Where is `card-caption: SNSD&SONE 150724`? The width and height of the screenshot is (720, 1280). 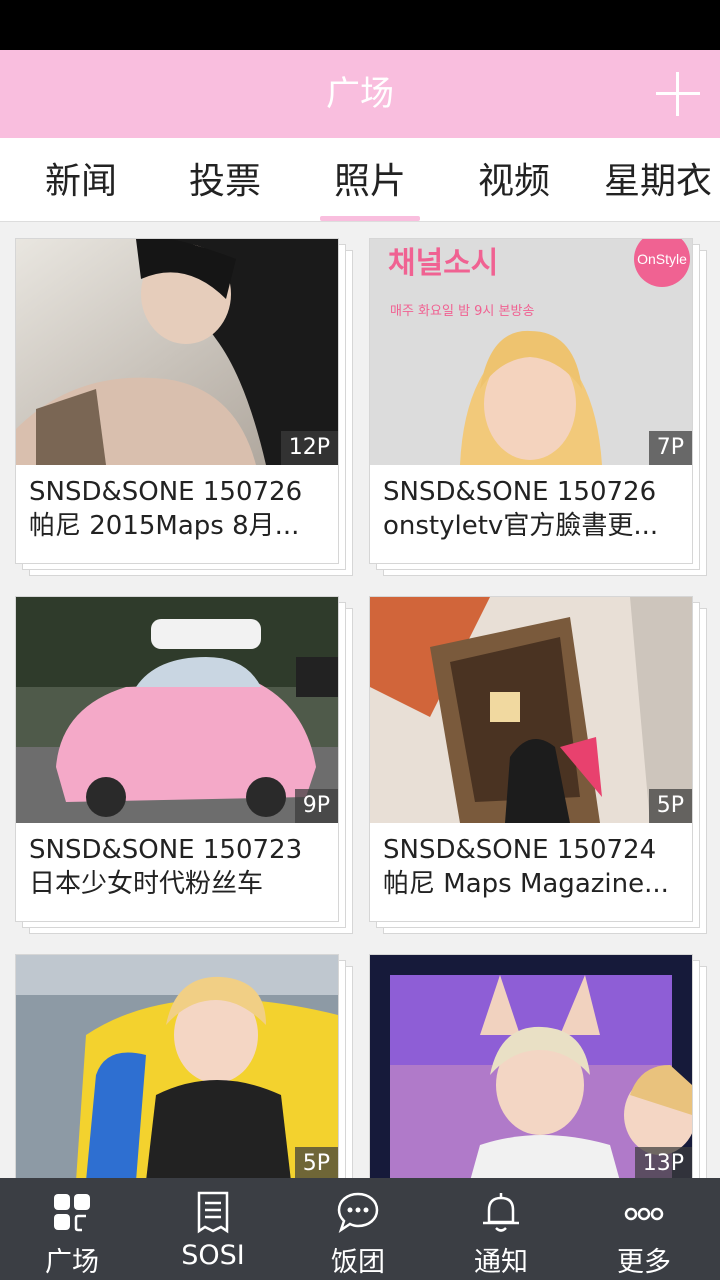 card-caption: SNSD&SONE 150724 is located at coordinates (520, 850).